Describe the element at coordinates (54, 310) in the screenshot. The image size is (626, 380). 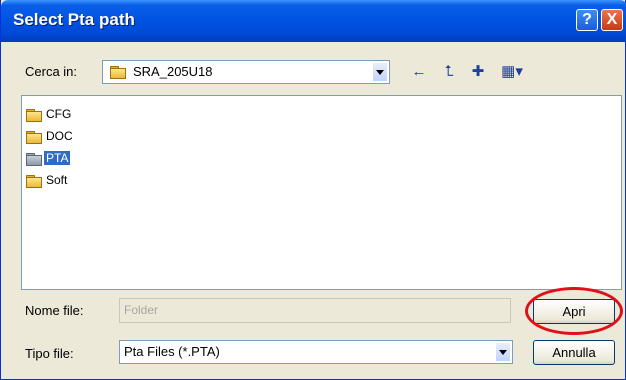
I see `file-name-label: Nome file:` at that location.